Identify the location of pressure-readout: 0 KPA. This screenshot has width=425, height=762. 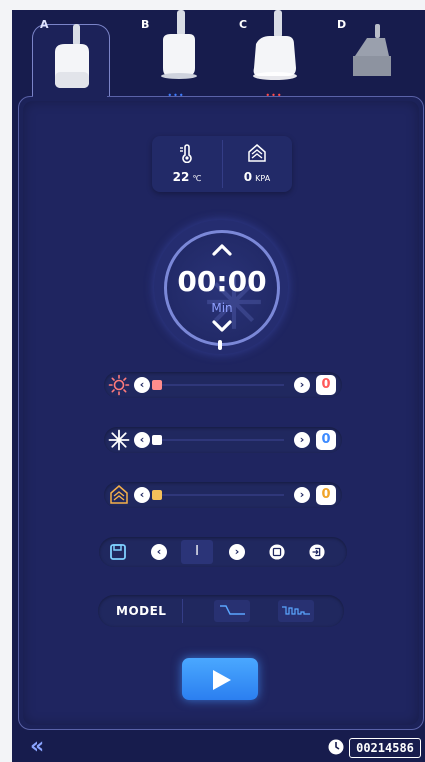
(257, 164).